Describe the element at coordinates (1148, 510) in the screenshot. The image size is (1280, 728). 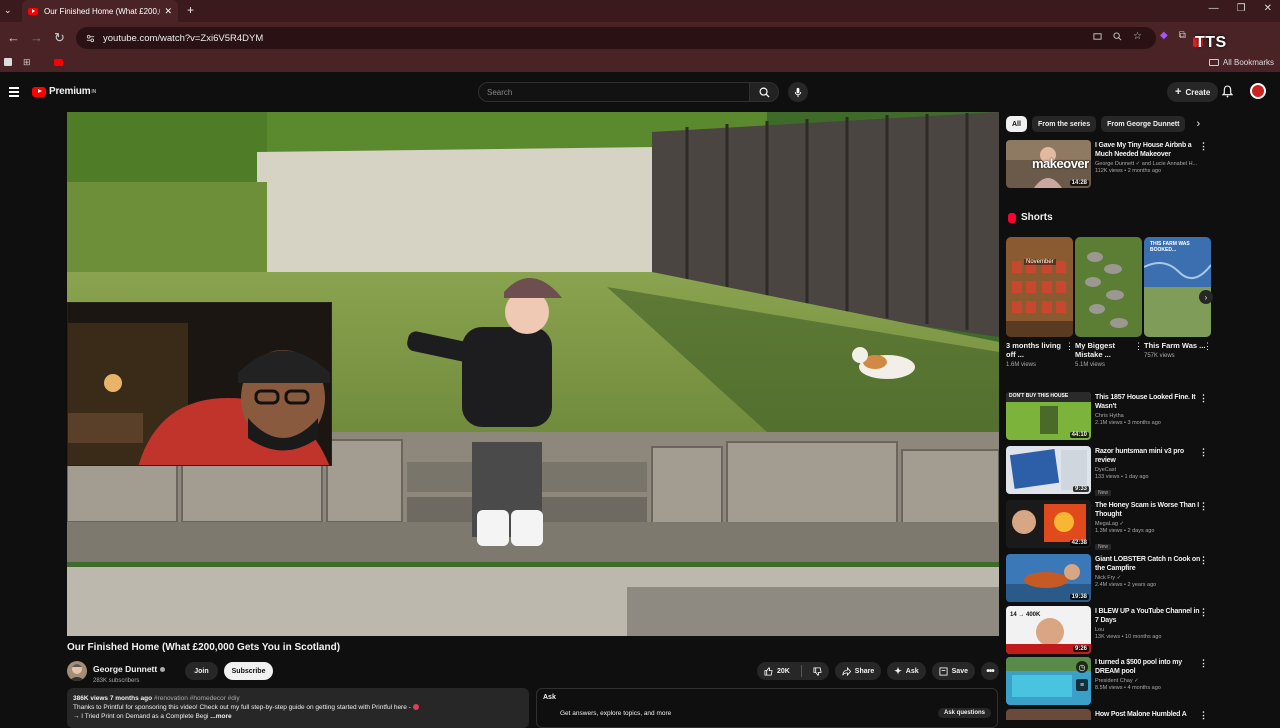
I see `video-title: The Honey Scam is Worse Than I Thought` at that location.